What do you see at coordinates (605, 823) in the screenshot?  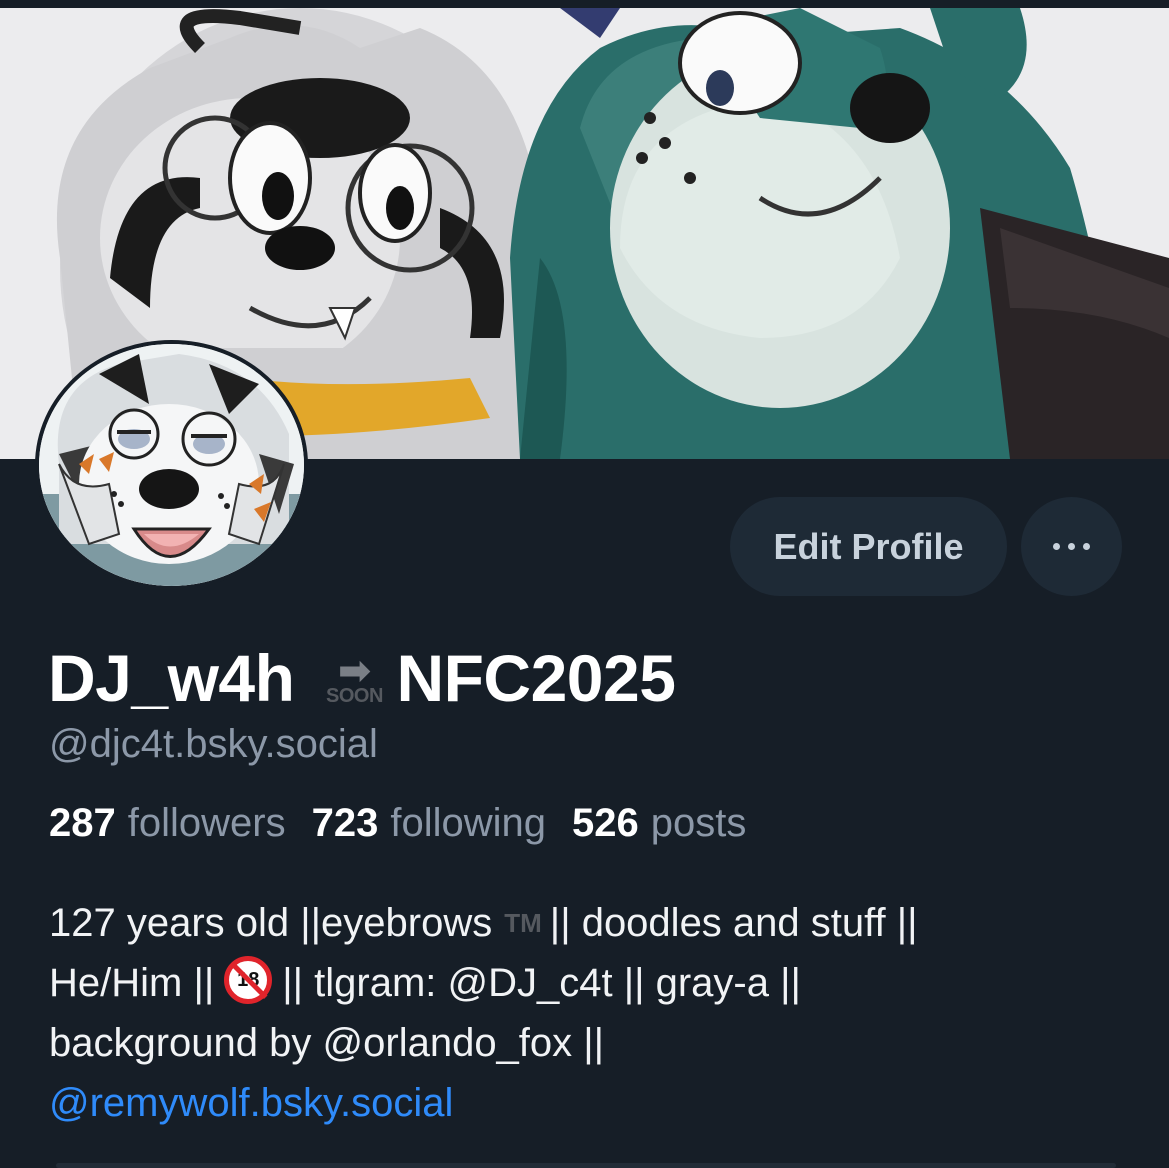 I see `posts-count: 526` at bounding box center [605, 823].